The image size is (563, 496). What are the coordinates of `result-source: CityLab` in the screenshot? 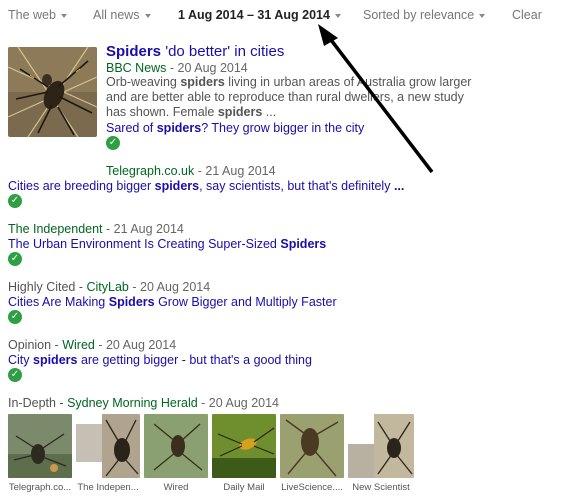 It's located at (107, 287).